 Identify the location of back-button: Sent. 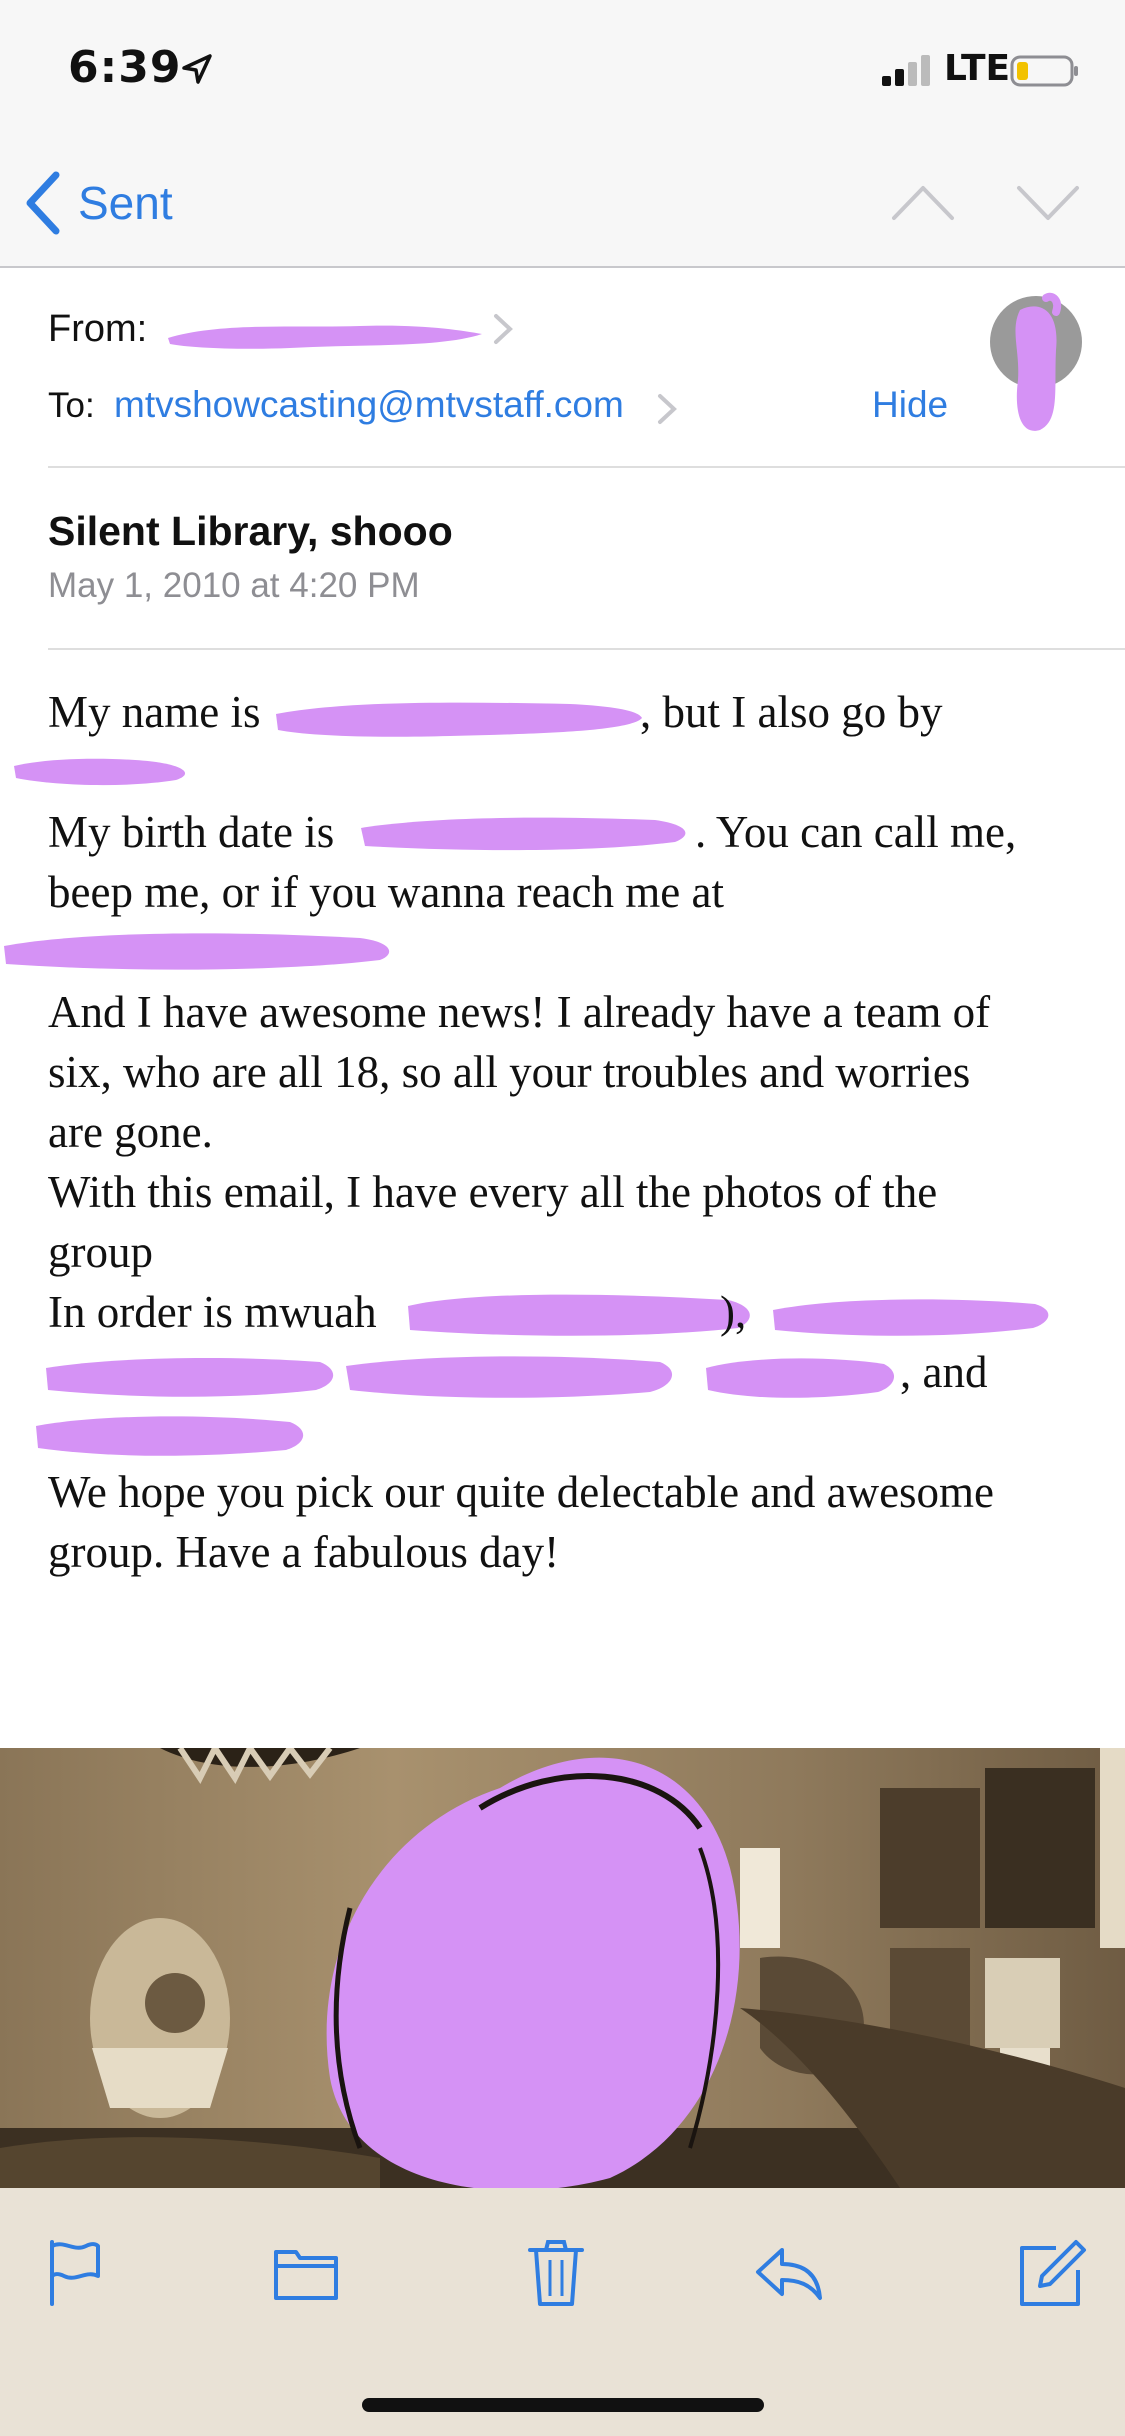
(97, 203).